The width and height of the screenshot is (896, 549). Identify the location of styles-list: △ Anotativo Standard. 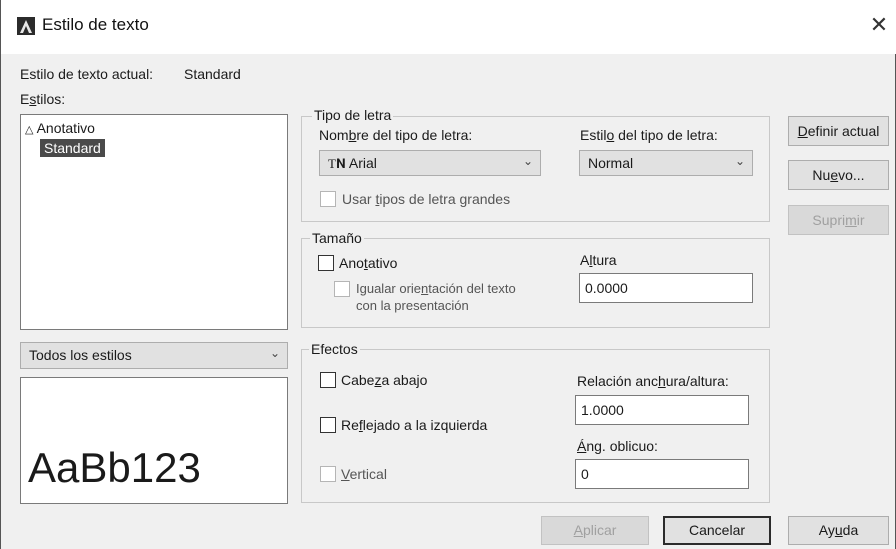
(154, 222).